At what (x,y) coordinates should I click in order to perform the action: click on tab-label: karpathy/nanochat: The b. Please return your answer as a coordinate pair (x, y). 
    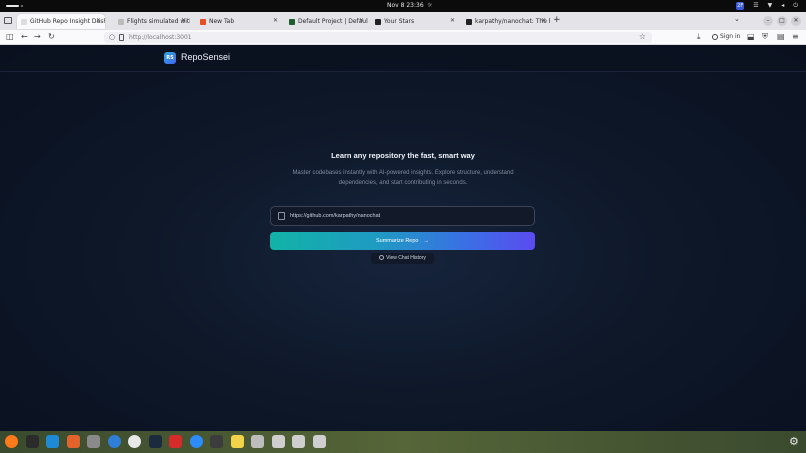
    Looking at the image, I should click on (512, 21).